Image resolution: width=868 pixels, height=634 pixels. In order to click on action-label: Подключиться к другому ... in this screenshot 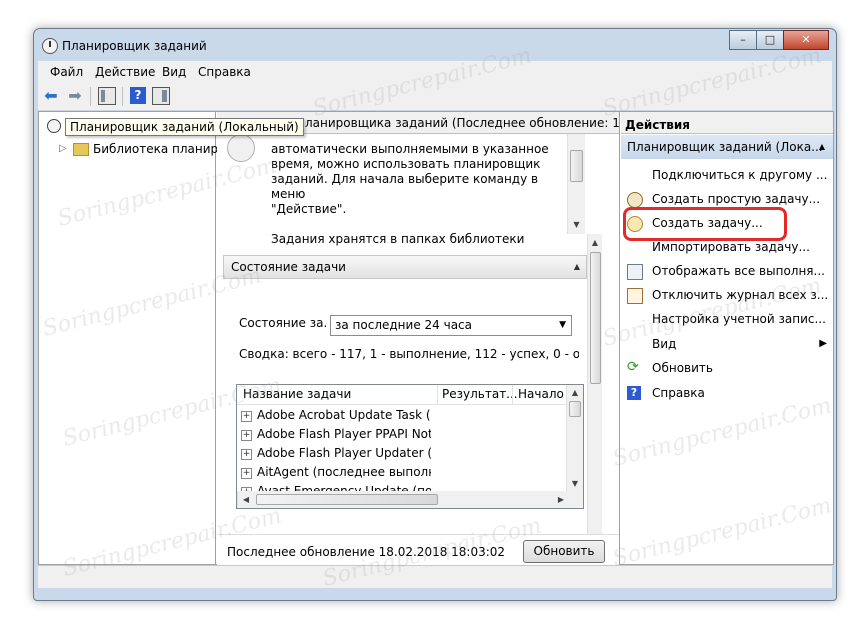, I will do `click(740, 175)`.